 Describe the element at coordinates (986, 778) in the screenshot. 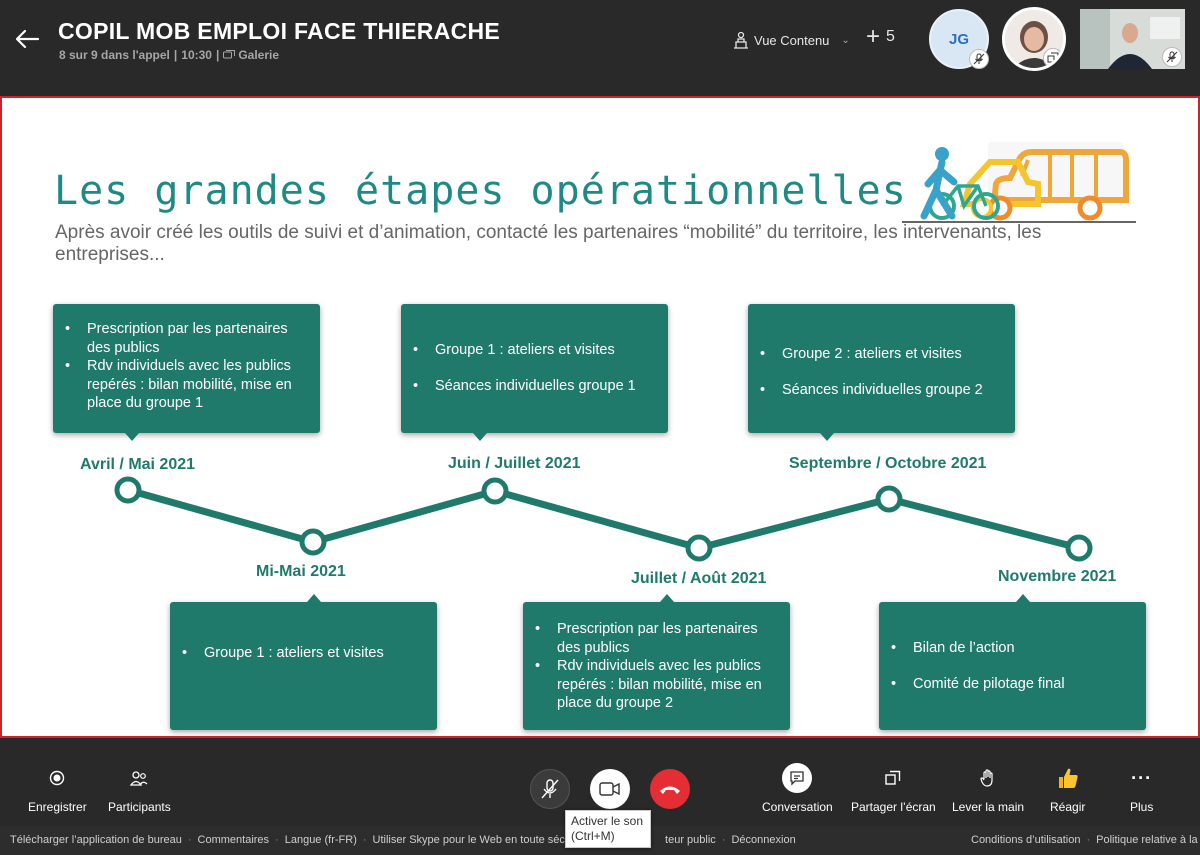

I see `hand-icon` at that location.